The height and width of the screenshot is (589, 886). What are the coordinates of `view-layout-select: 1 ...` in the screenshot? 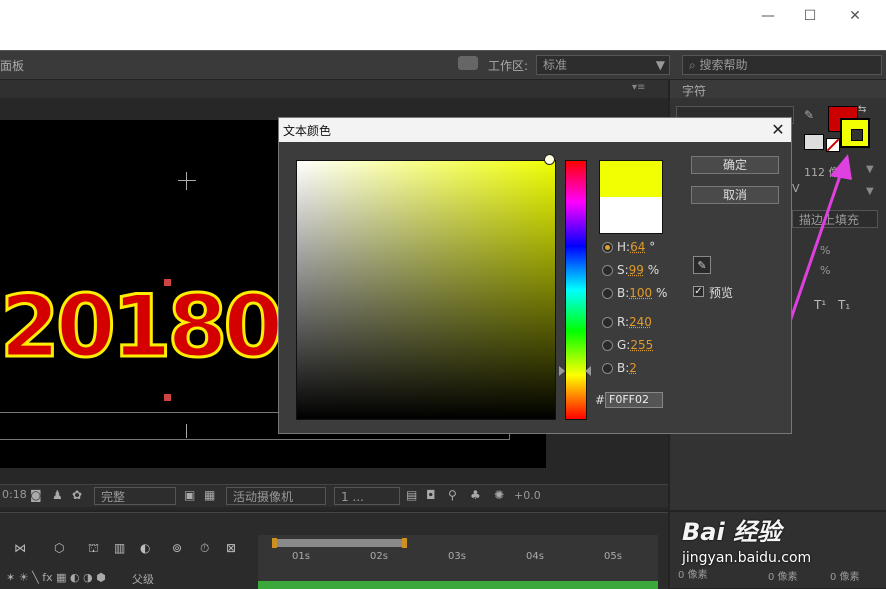 It's located at (367, 496).